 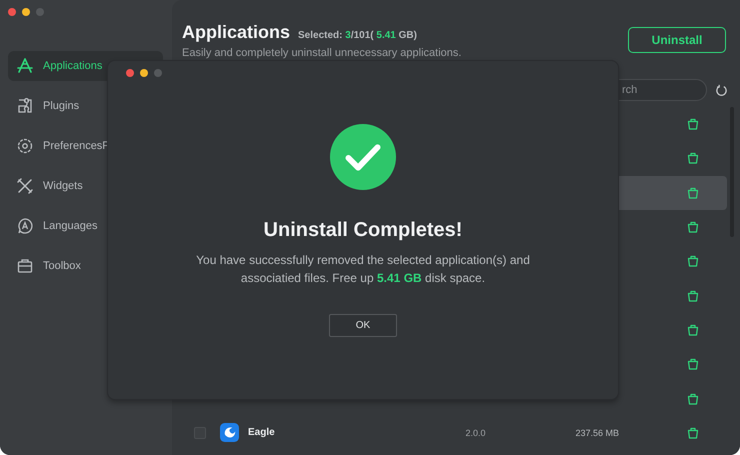 I want to click on dialog-message: You have successfully removed the selected application(s) and associatied files. Free up 5.41 GB disk space., so click(x=363, y=269).